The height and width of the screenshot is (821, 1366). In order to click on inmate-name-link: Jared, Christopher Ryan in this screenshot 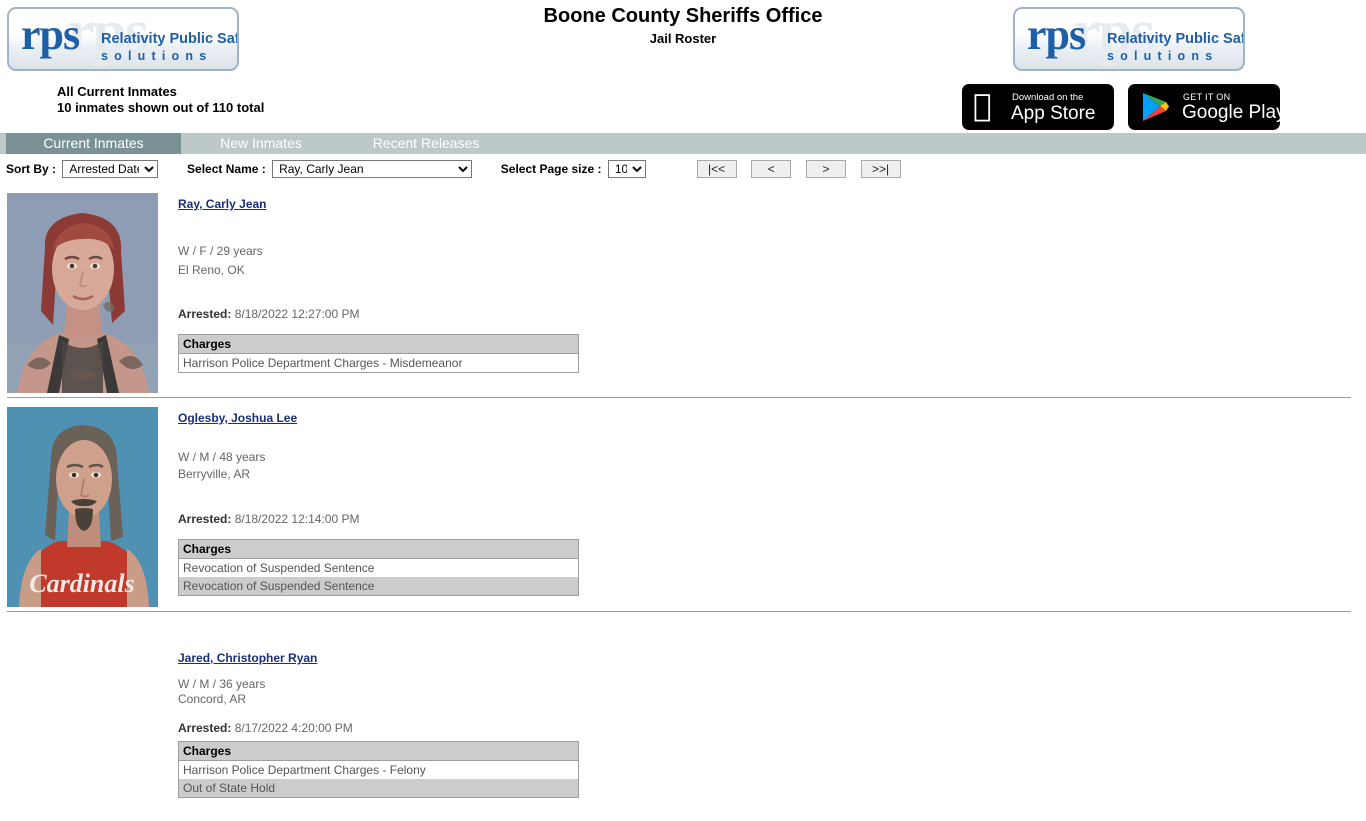, I will do `click(247, 658)`.